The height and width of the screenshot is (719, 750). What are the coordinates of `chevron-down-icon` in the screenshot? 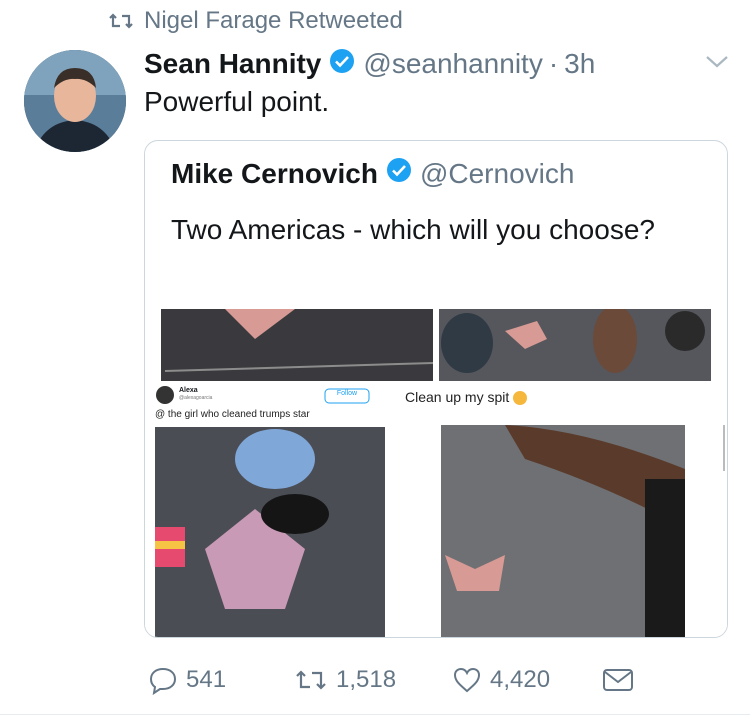 It's located at (717, 64).